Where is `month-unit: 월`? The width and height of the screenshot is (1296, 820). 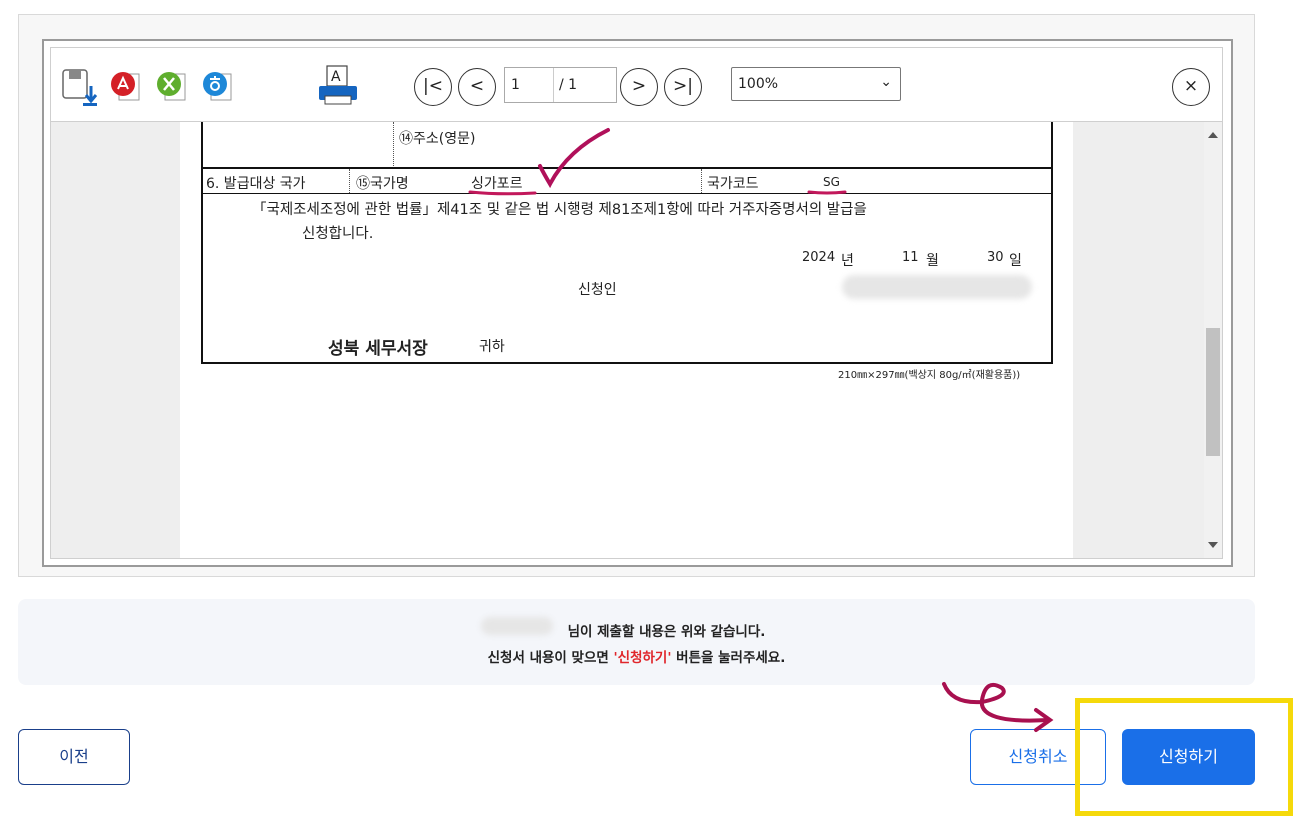 month-unit: 월 is located at coordinates (932, 261).